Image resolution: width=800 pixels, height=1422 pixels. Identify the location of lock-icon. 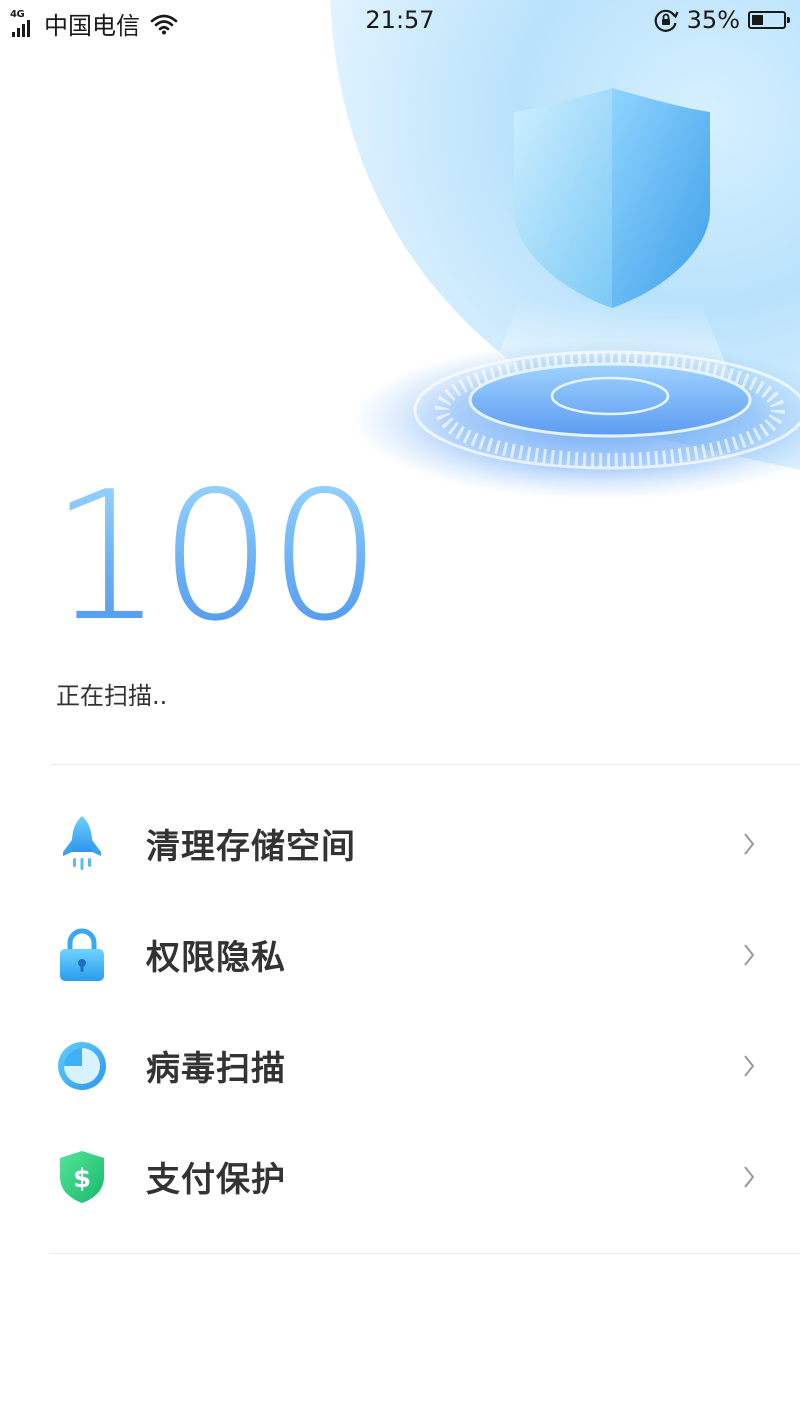
(82, 955).